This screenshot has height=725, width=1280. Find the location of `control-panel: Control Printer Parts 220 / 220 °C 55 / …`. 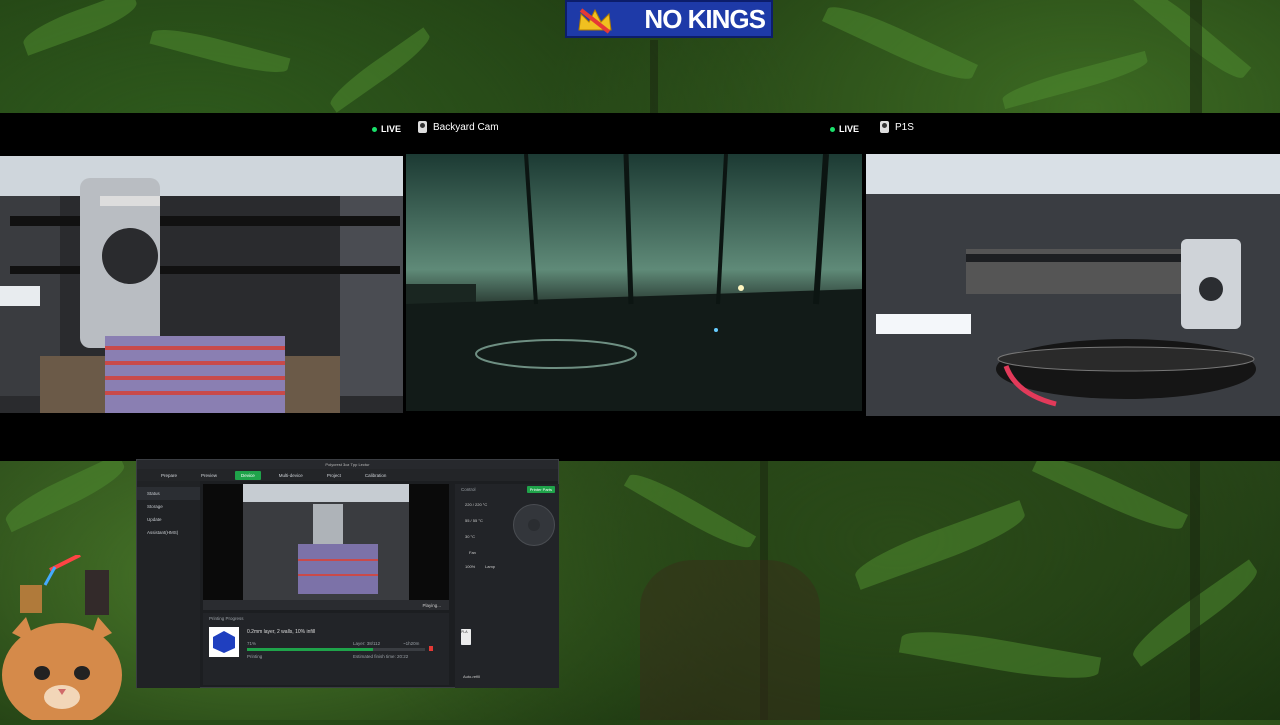

control-panel: Control Printer Parts 220 / 220 °C 55 / … is located at coordinates (507, 586).